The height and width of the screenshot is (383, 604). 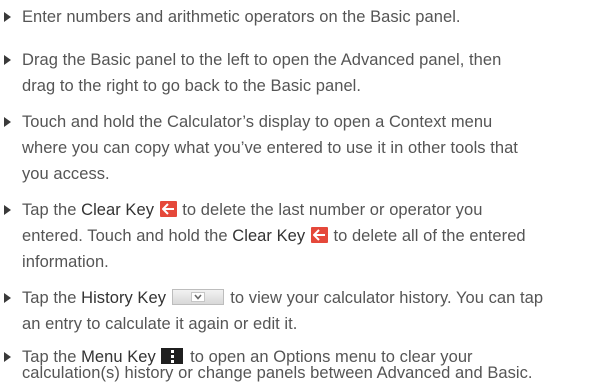 I want to click on history-key-chevron-icon, so click(x=197, y=297).